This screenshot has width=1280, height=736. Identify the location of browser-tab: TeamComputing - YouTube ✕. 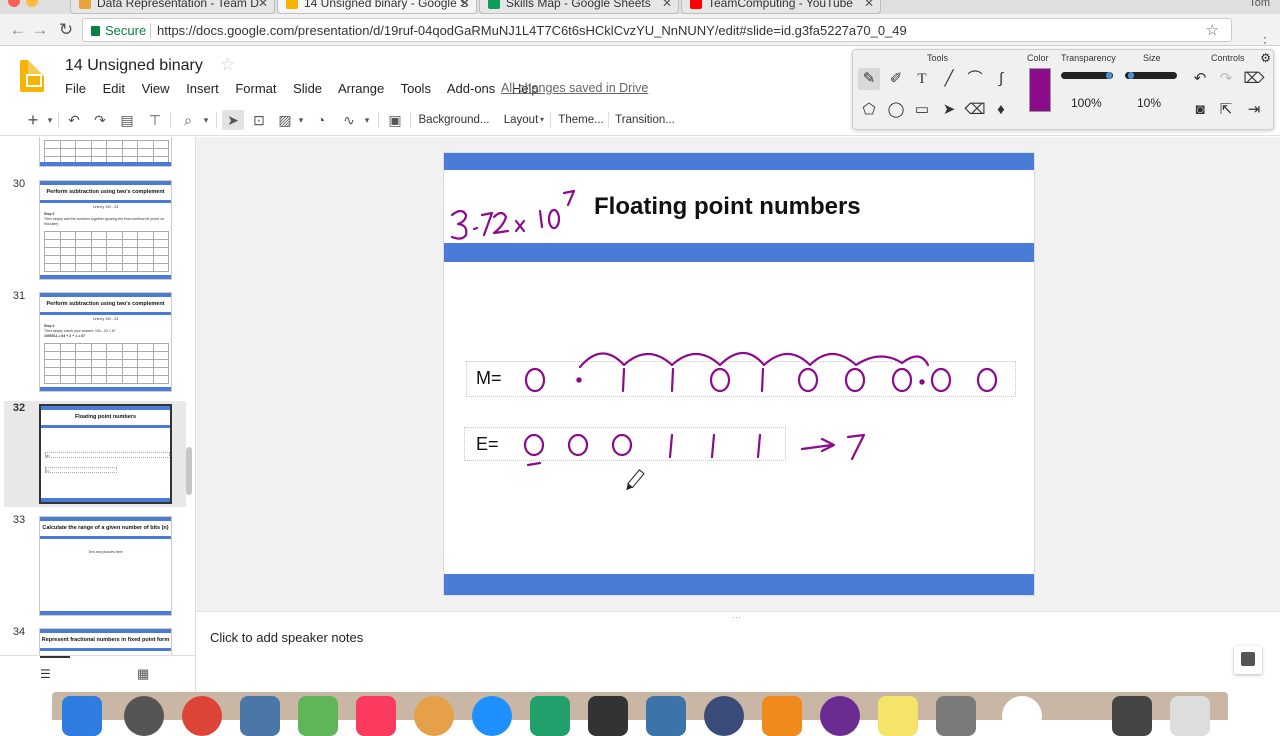
(781, 7).